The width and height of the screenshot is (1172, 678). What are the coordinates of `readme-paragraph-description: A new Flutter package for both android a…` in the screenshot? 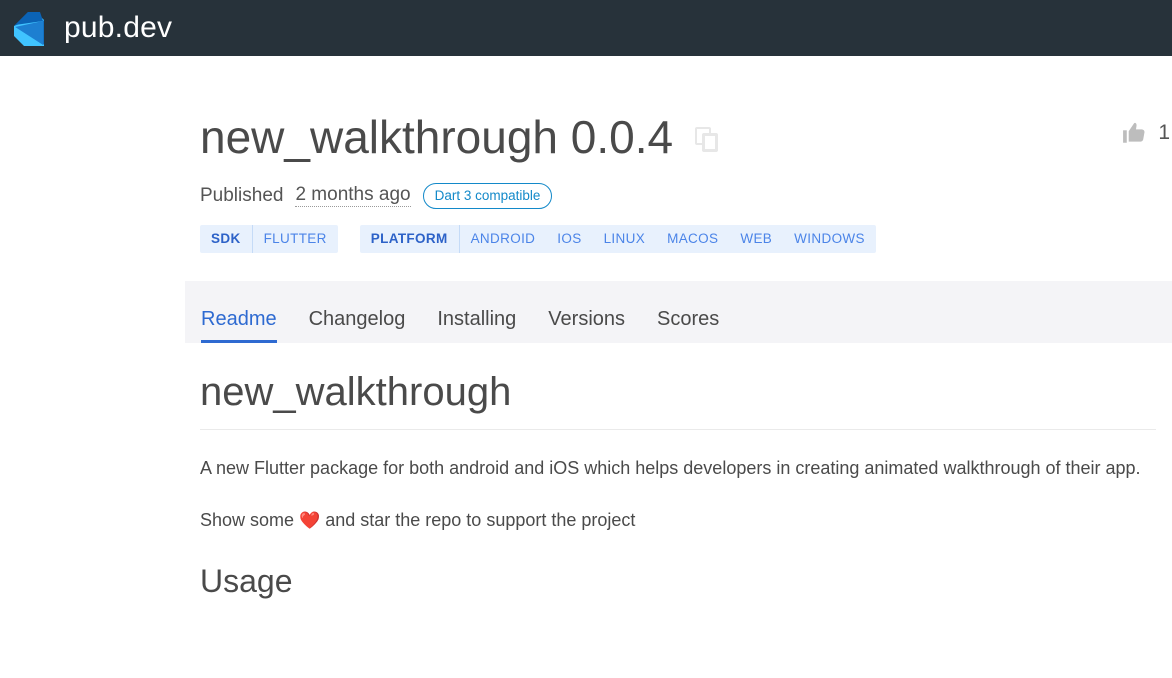 It's located at (670, 467).